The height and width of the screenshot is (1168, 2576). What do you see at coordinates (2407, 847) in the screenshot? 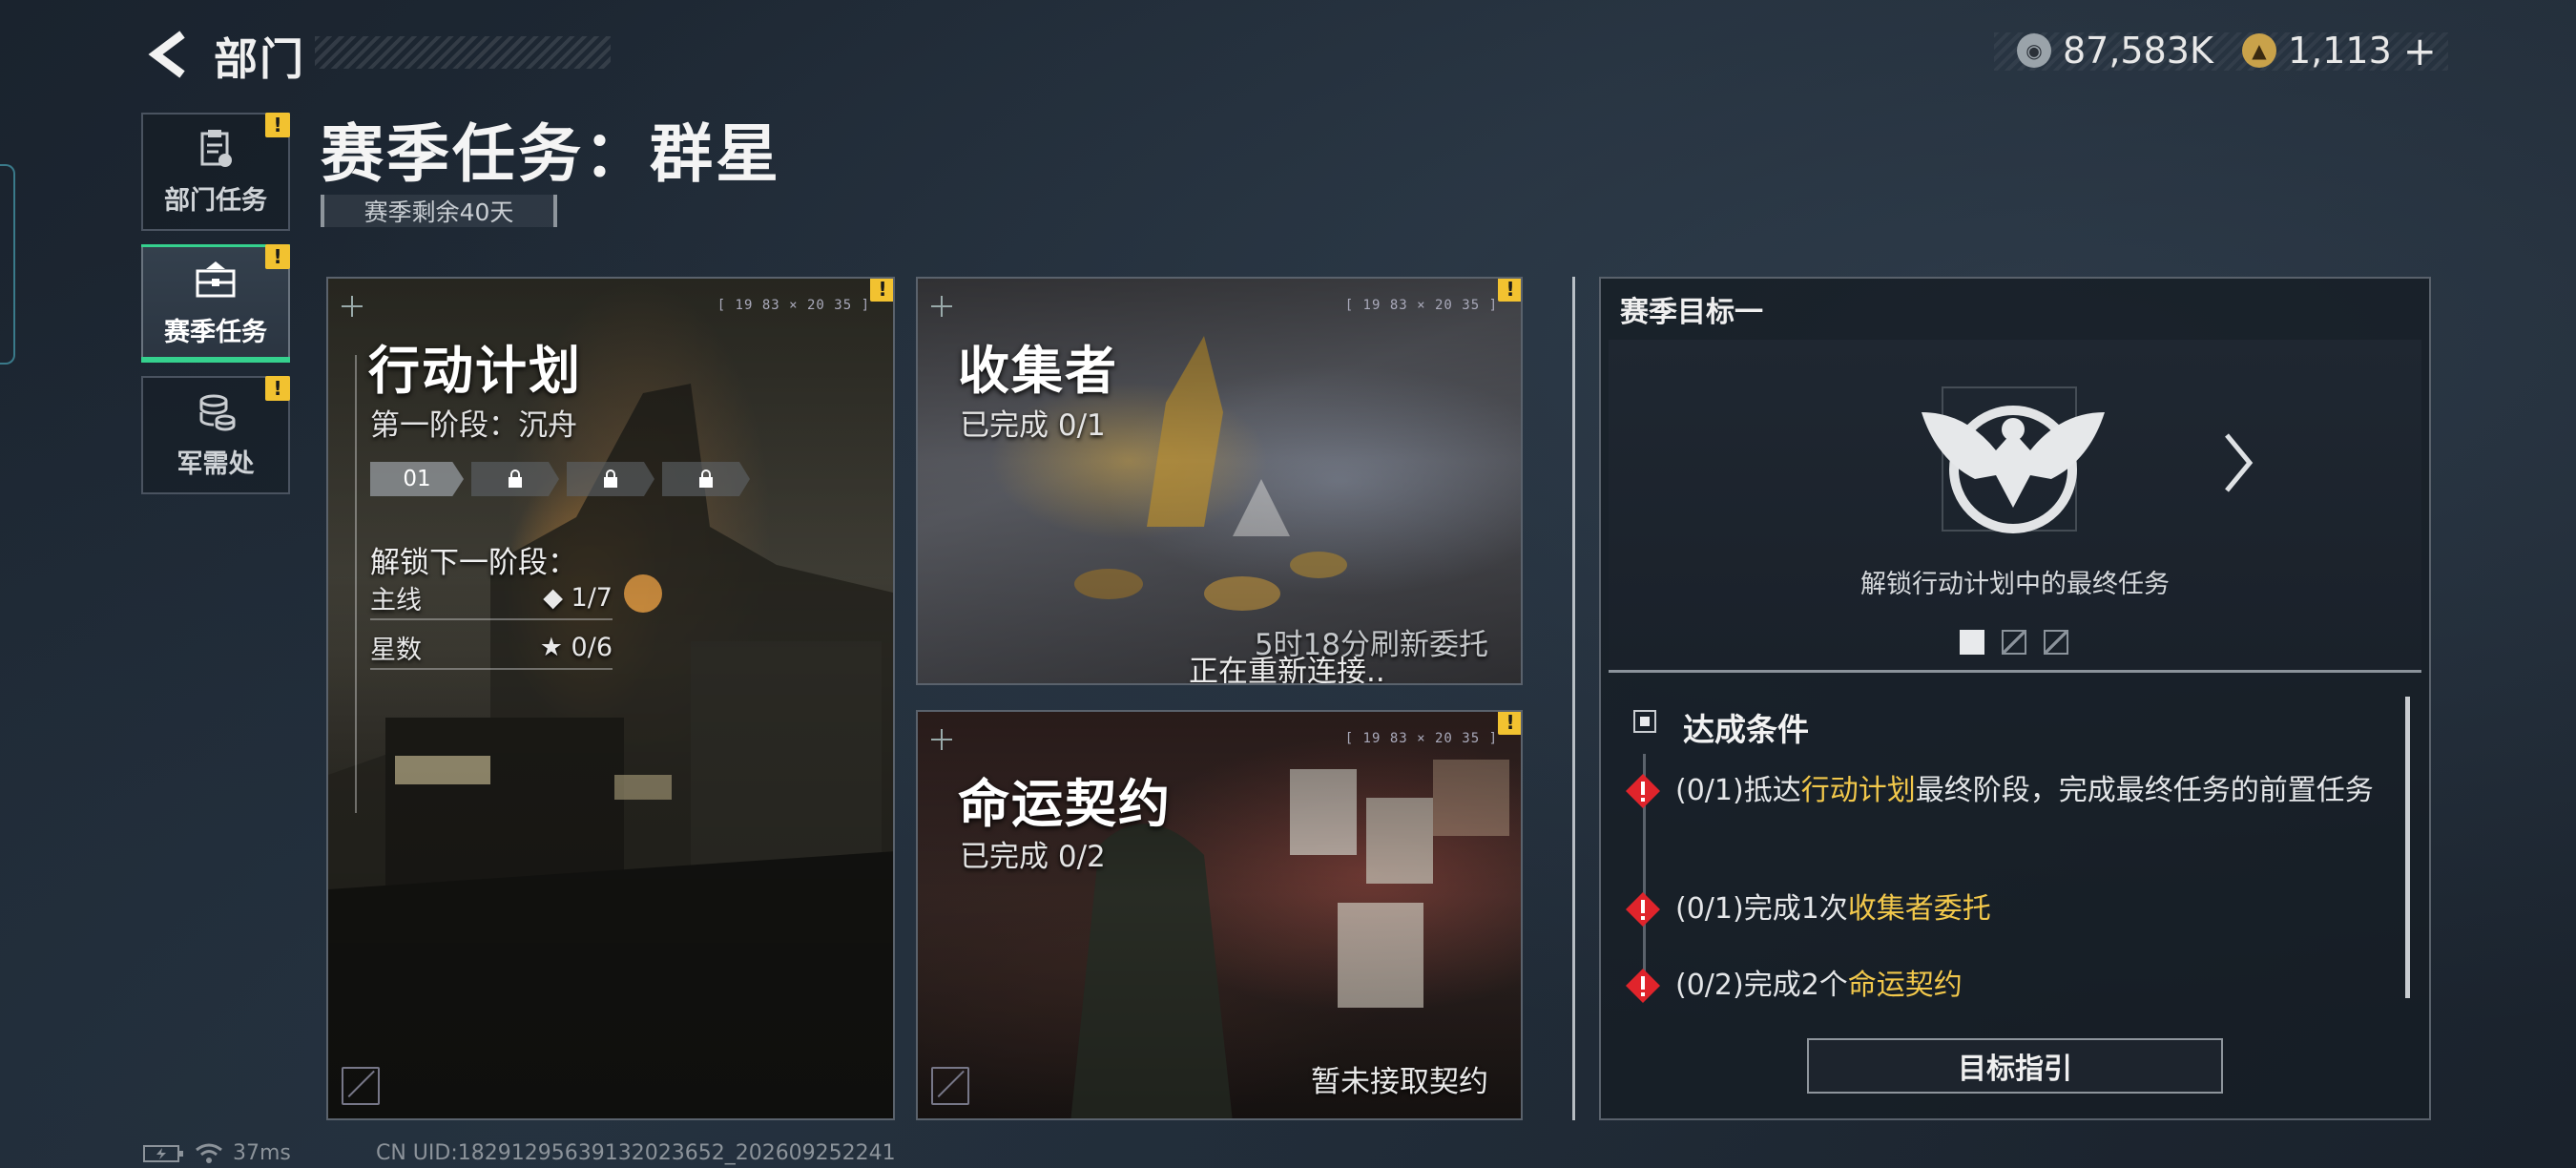
I see `conditions-scrollbar` at bounding box center [2407, 847].